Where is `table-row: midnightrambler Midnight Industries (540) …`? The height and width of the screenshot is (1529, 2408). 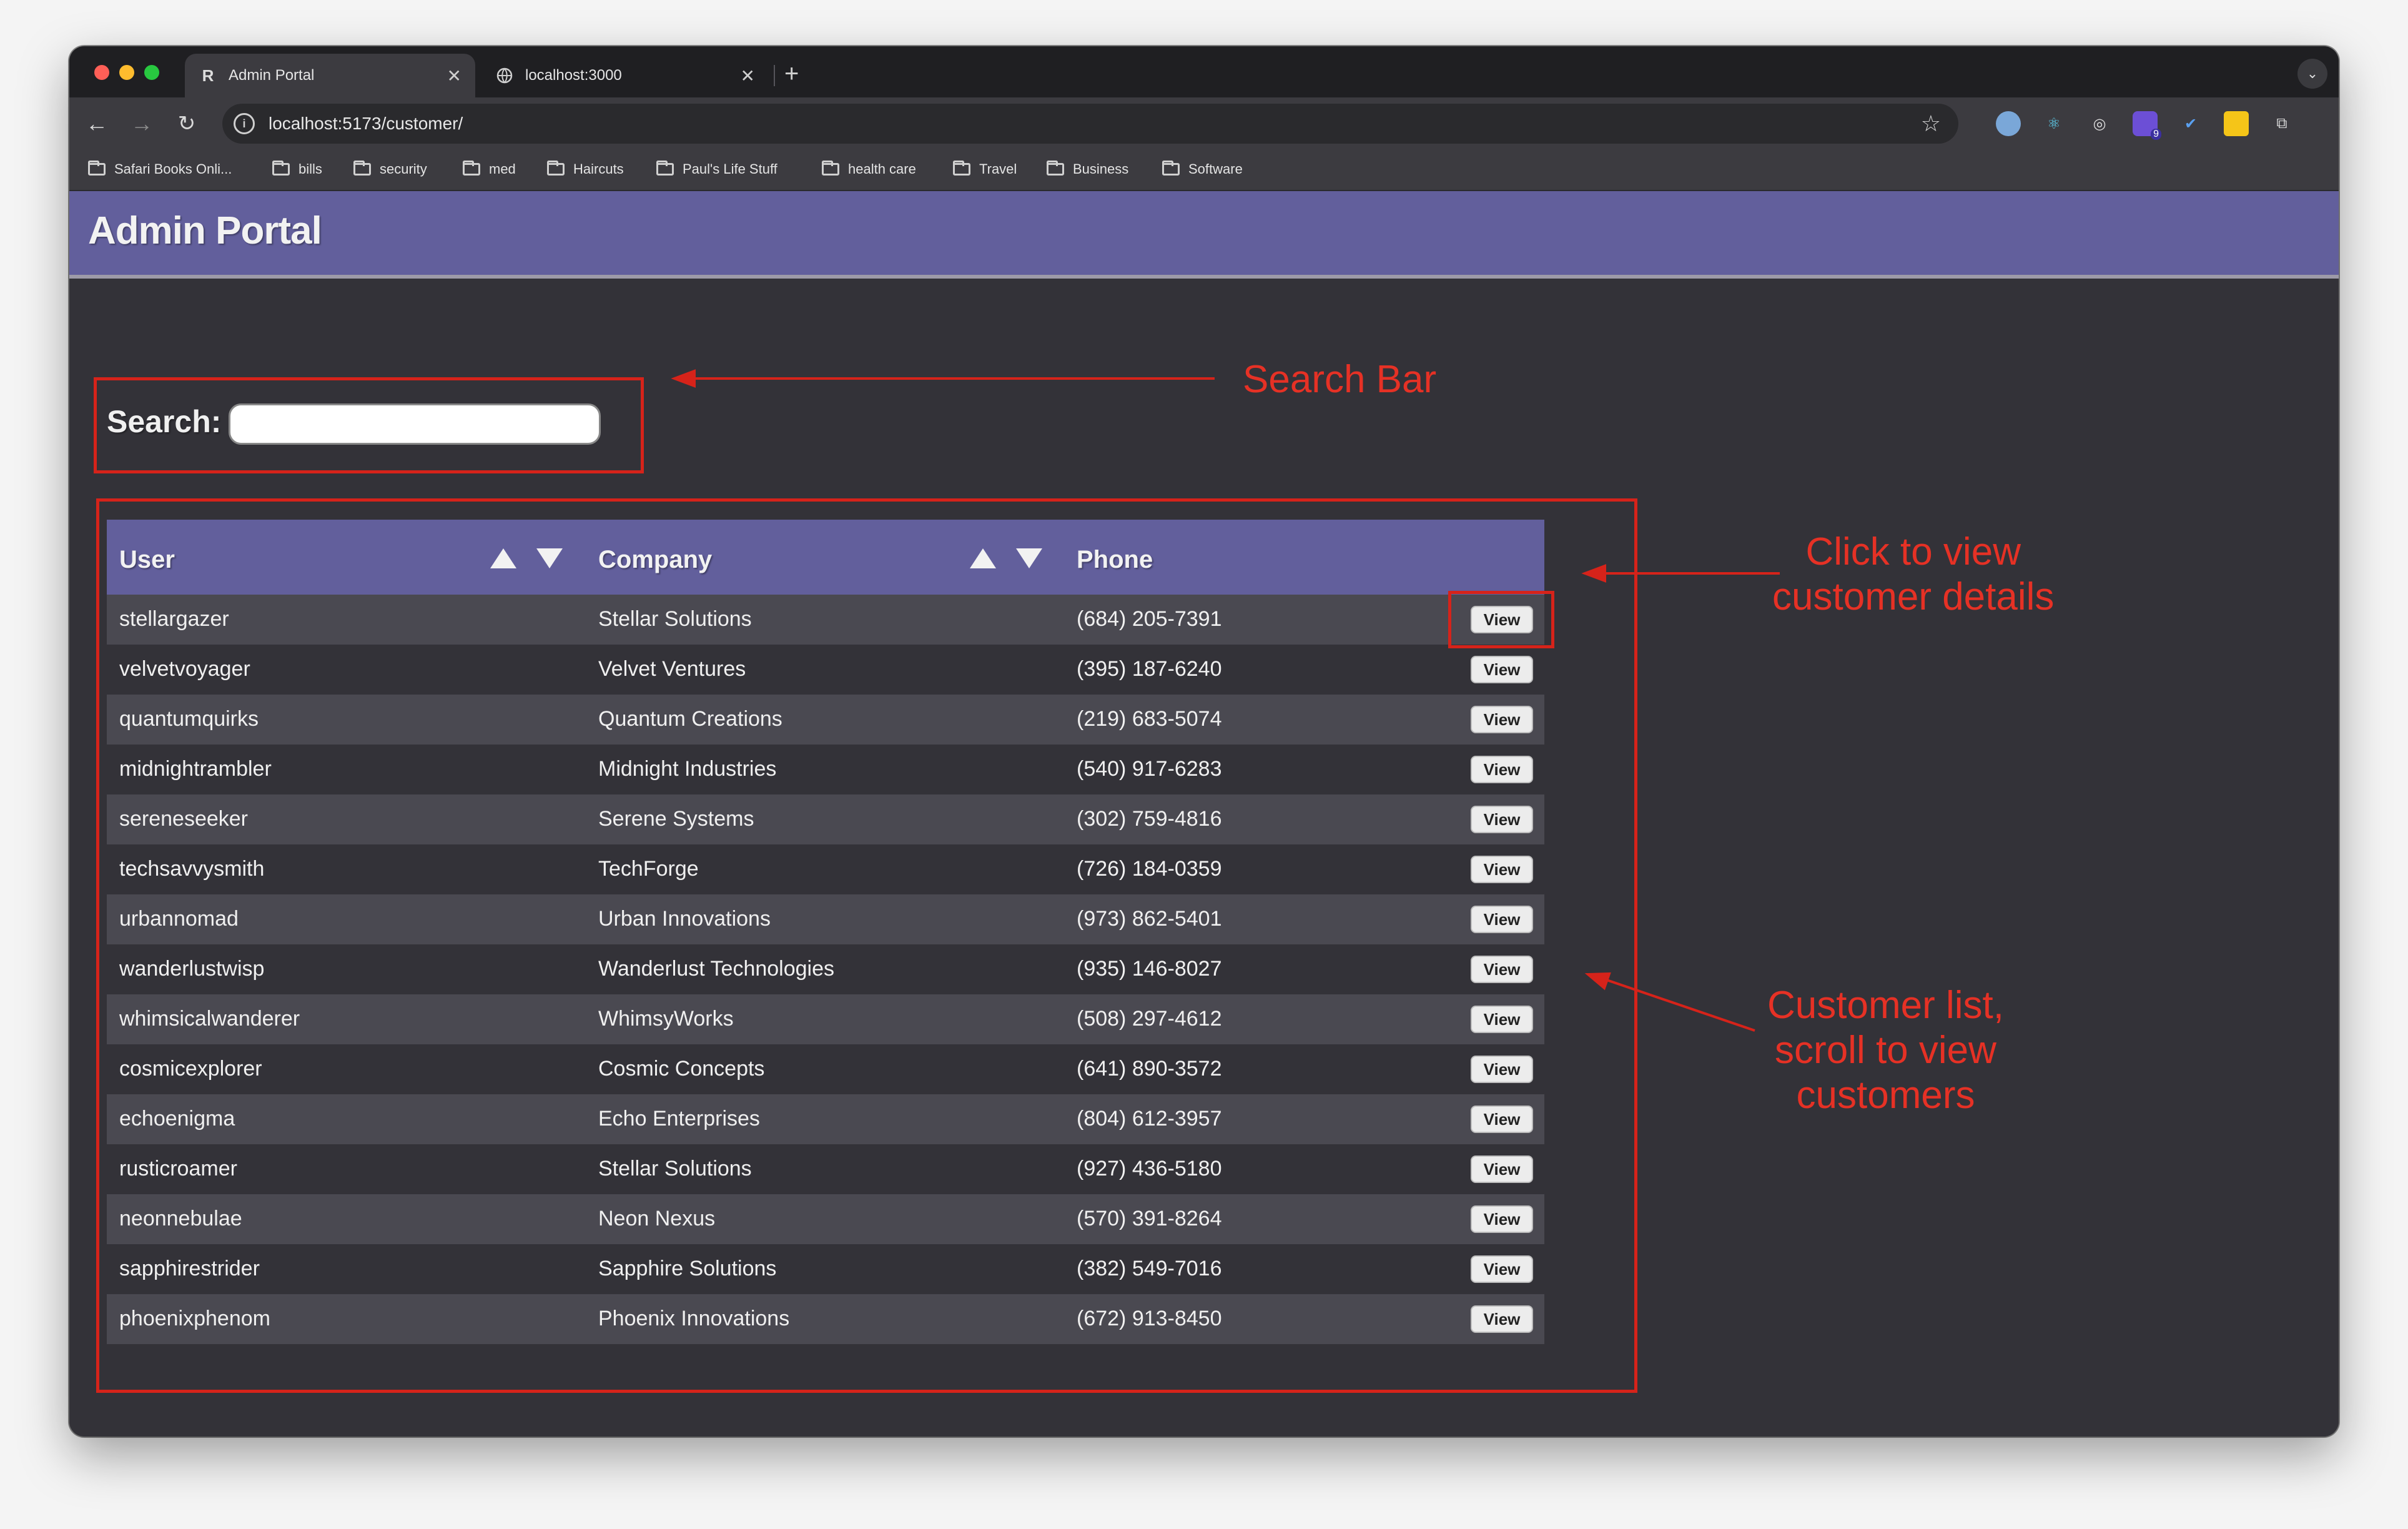 table-row: midnightrambler Midnight Industries (540) … is located at coordinates (825, 769).